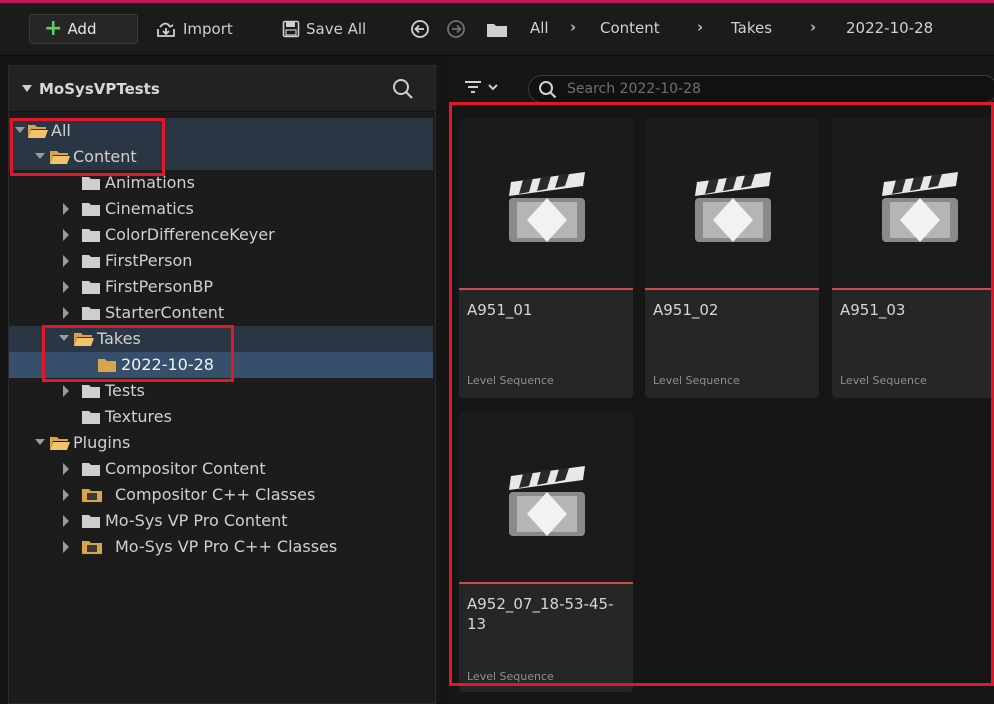 Image resolution: width=994 pixels, height=704 pixels. Describe the element at coordinates (60, 157) in the screenshot. I see `folder-open-icon` at that location.